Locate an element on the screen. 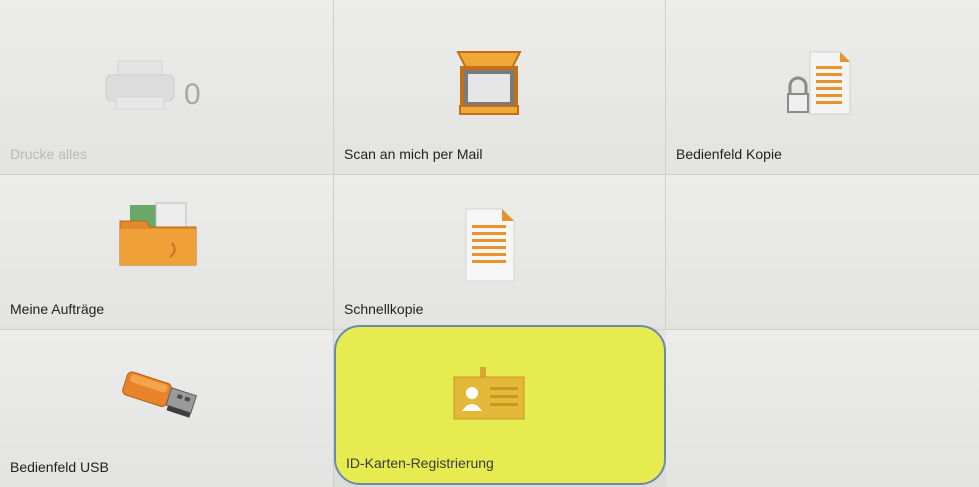 Image resolution: width=979 pixels, height=487 pixels. tile-my-jobs-label: Meine Aufträge is located at coordinates (57, 309).